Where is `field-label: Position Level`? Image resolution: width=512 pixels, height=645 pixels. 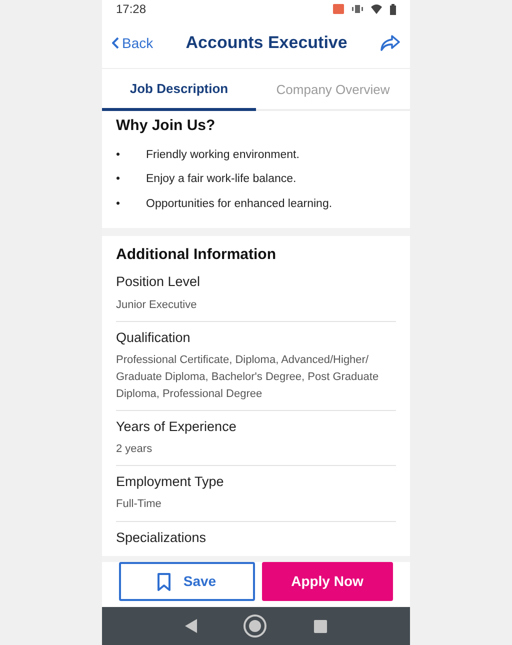
field-label: Position Level is located at coordinates (159, 282).